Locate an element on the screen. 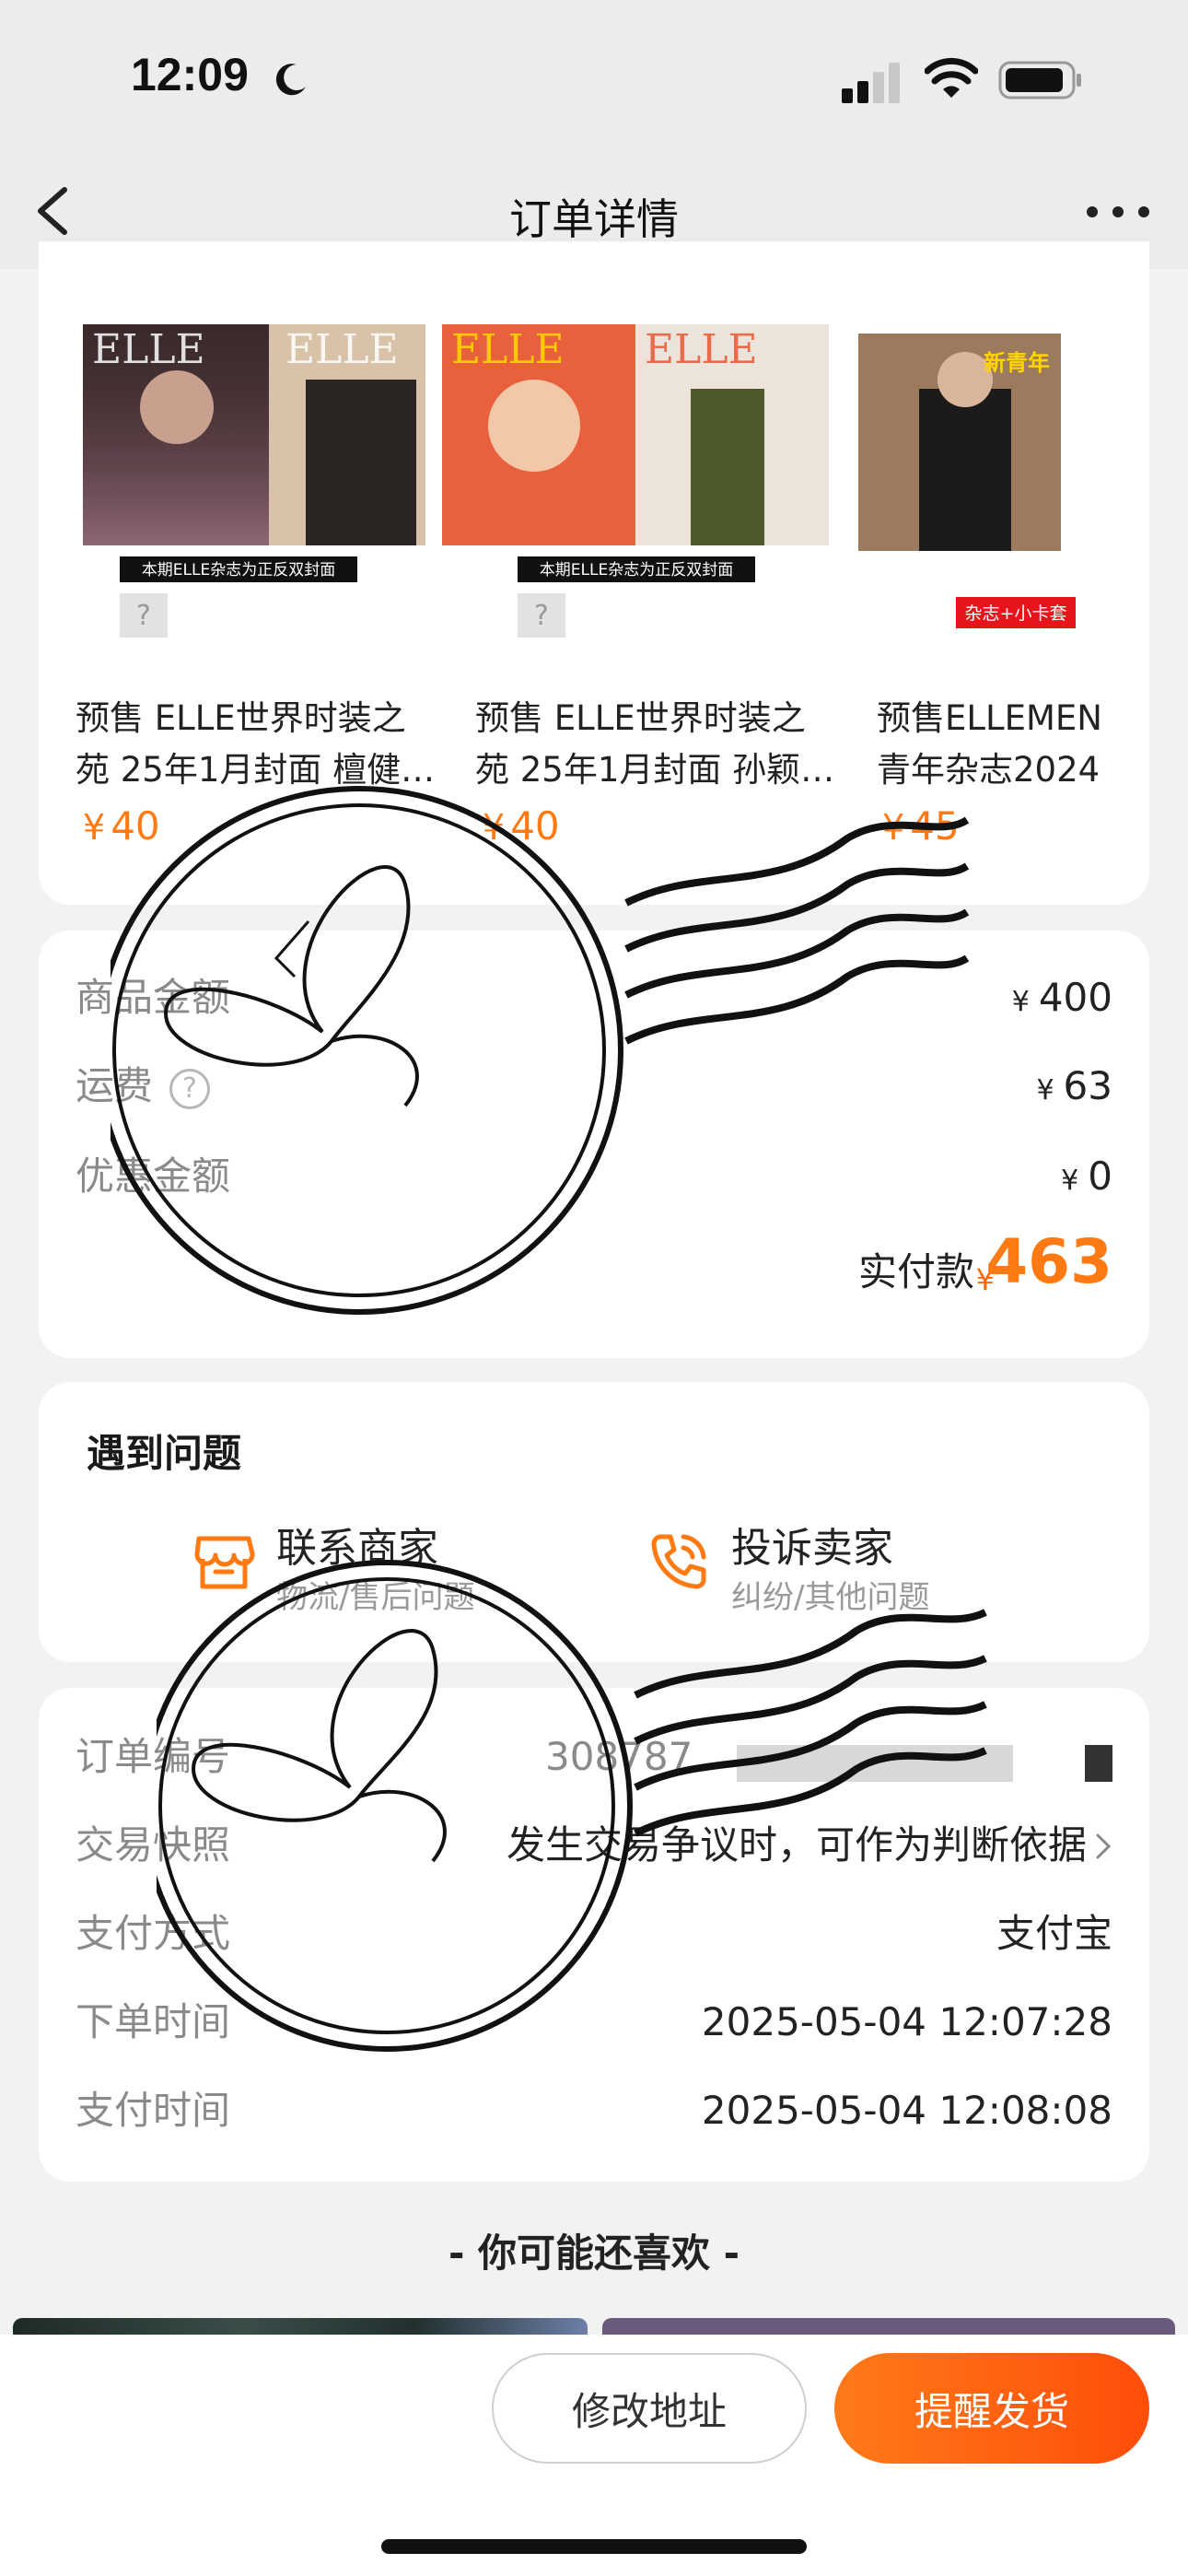 The height and width of the screenshot is (2576, 1188). total-paid-value: 463 is located at coordinates (1048, 1261).